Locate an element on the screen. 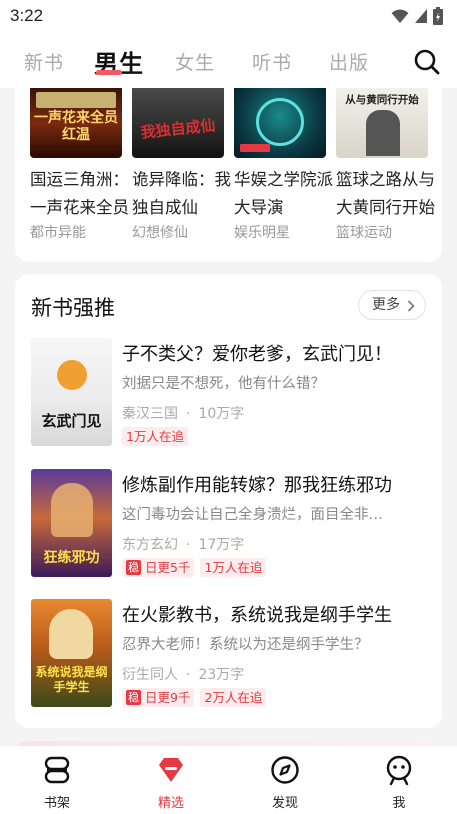  book-meta: 衍生同人 · 23万字 is located at coordinates (183, 675).